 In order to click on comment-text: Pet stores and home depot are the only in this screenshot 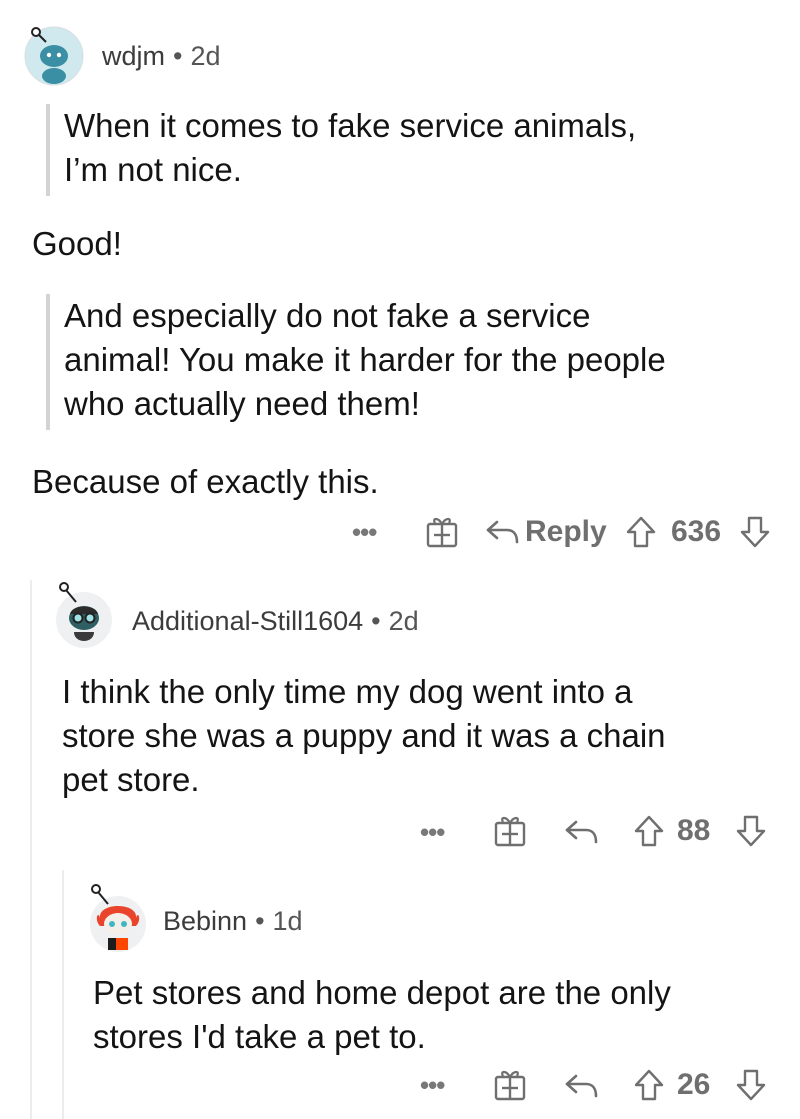, I will do `click(382, 992)`.